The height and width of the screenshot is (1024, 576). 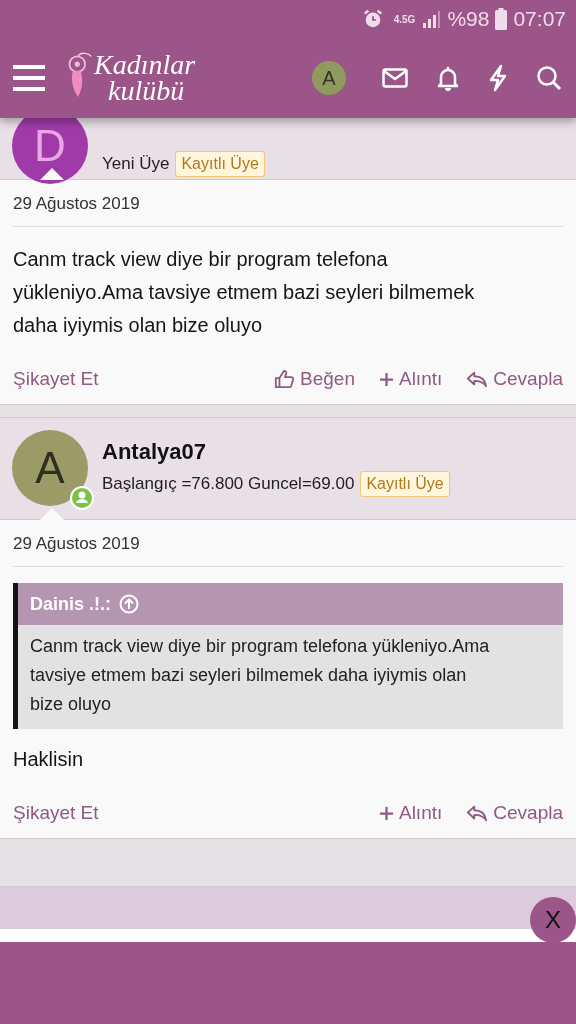 I want to click on signal-icon, so click(x=431, y=19).